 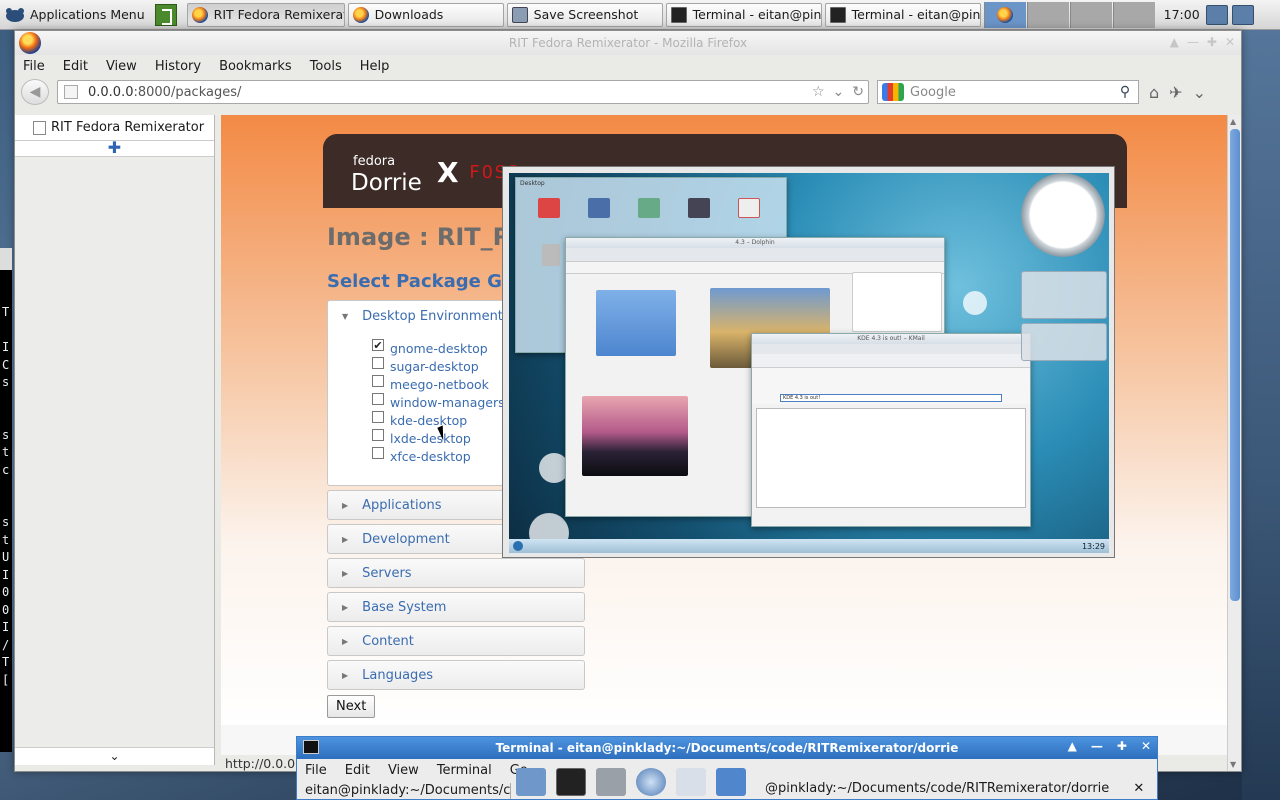 I want to click on folder-app-icon, so click(x=731, y=782).